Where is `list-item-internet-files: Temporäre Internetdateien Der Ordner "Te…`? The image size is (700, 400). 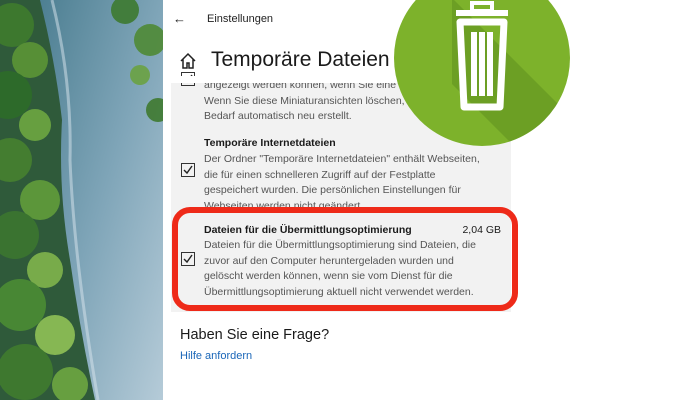 list-item-internet-files: Temporäre Internetdateien Der Ordner "Te… is located at coordinates (341, 174).